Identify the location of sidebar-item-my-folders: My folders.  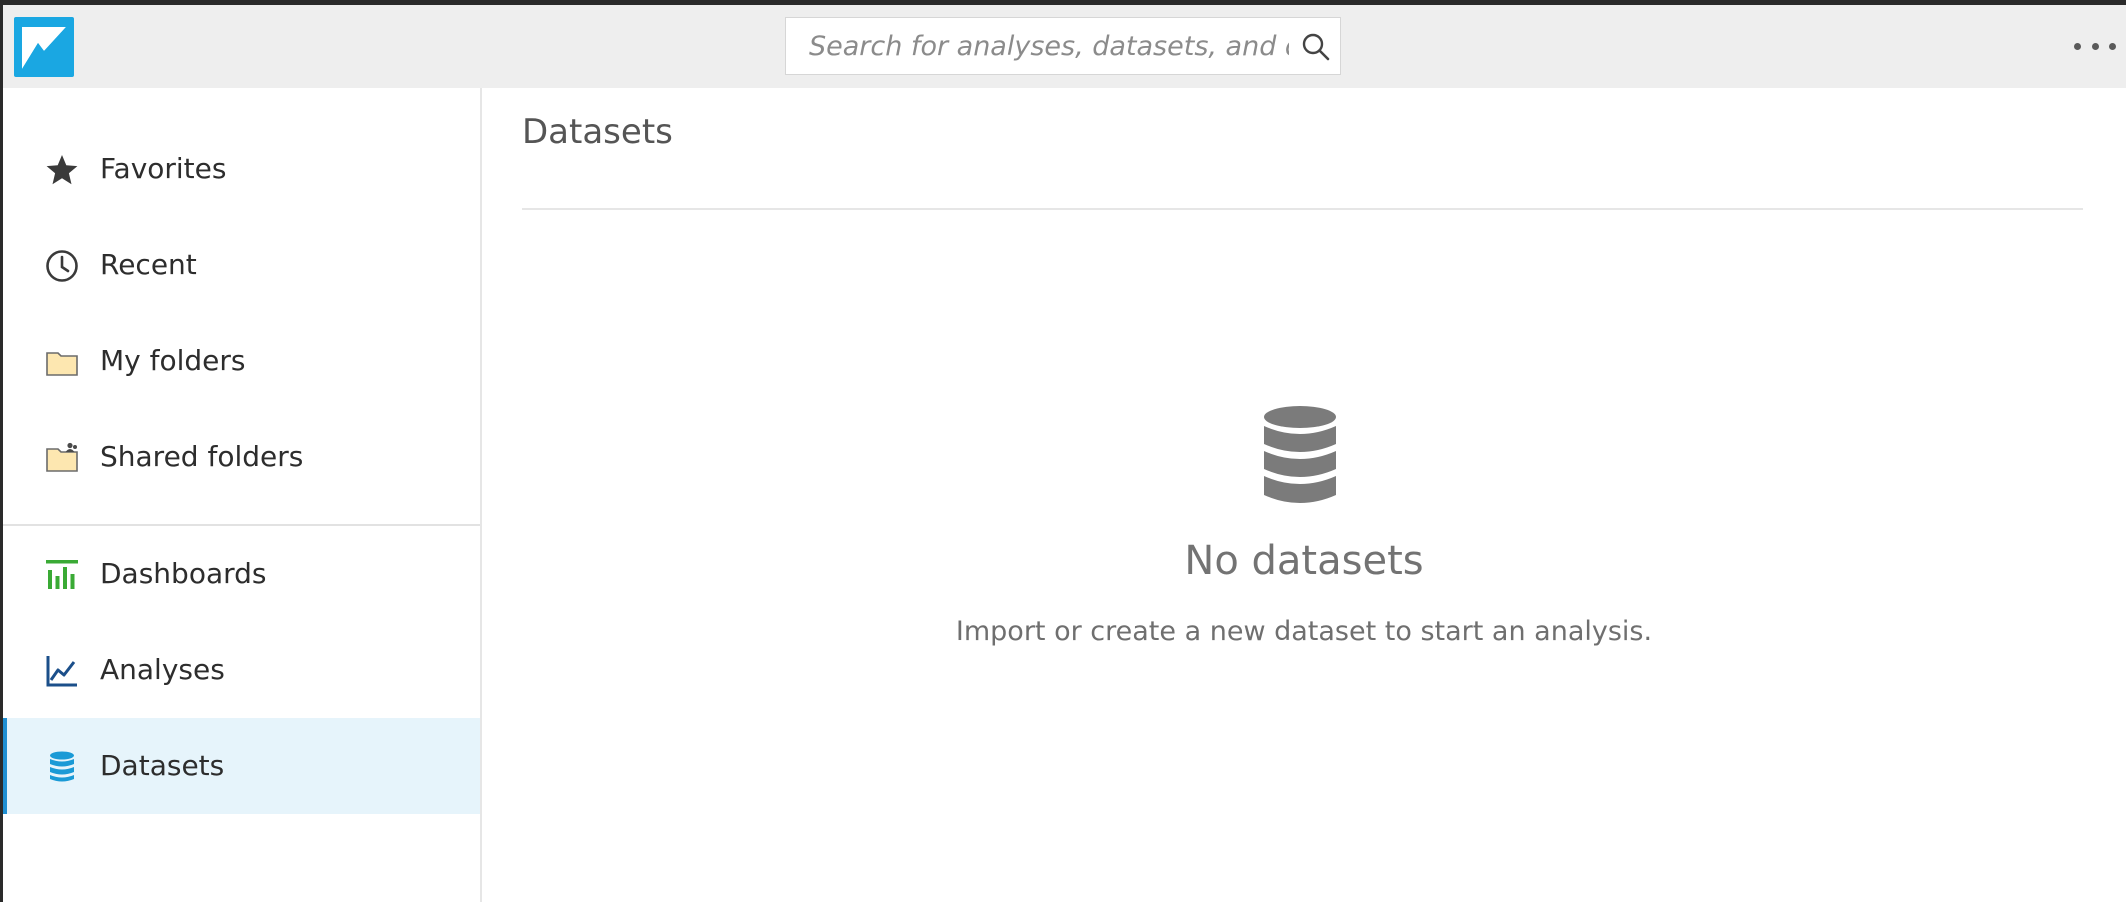
(241, 361).